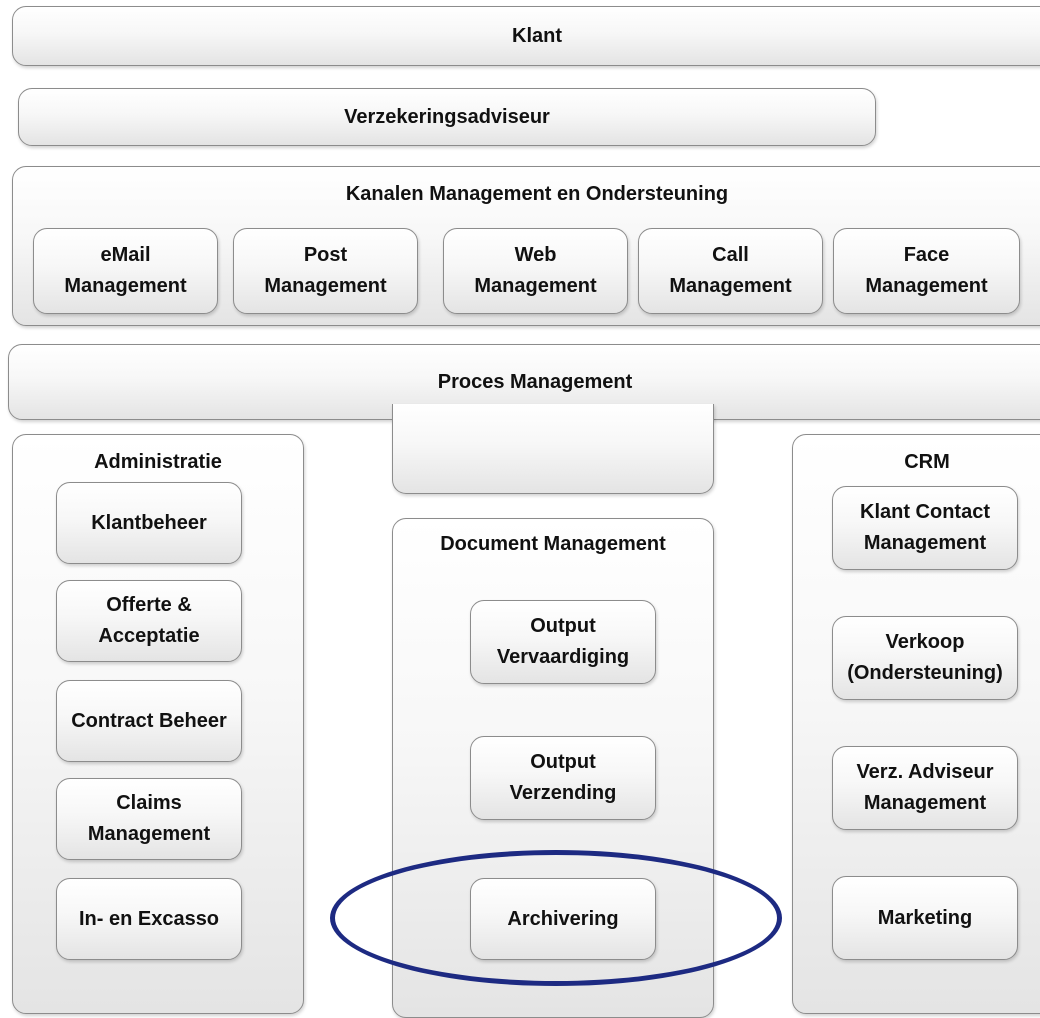  Describe the element at coordinates (537, 193) in the screenshot. I see `kanalen-title: Kanalen Management en Ondersteuning` at that location.